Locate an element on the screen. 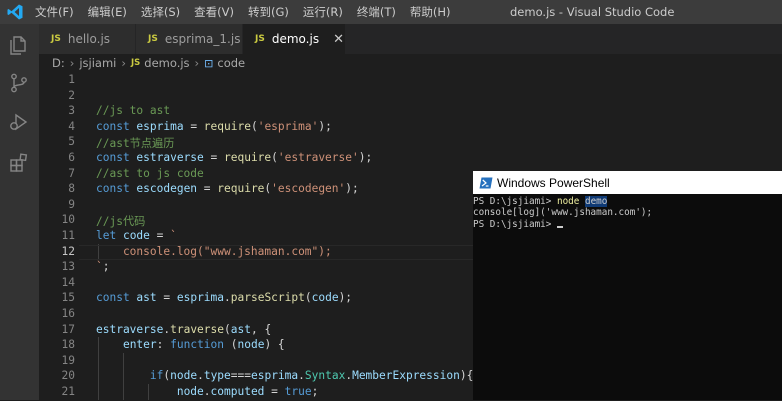  menu-item: 编辑(E) is located at coordinates (107, 12).